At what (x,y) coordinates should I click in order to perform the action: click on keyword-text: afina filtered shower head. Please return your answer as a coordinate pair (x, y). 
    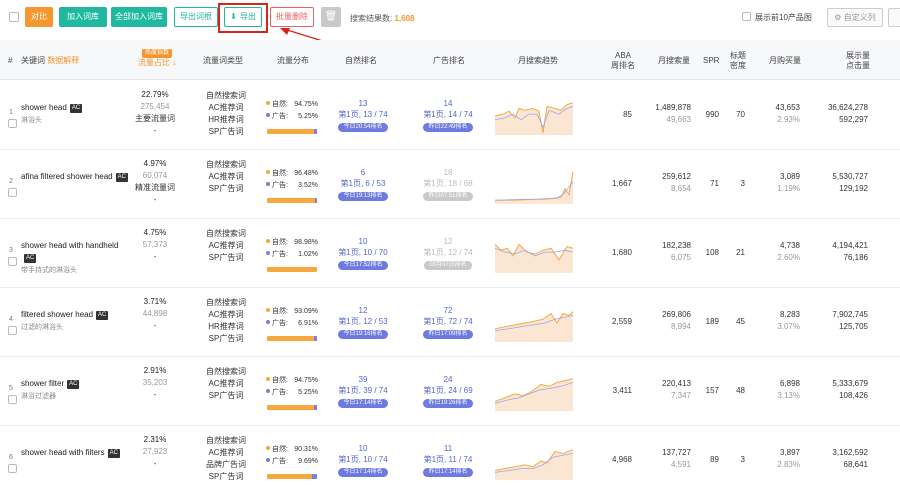
    Looking at the image, I should click on (67, 176).